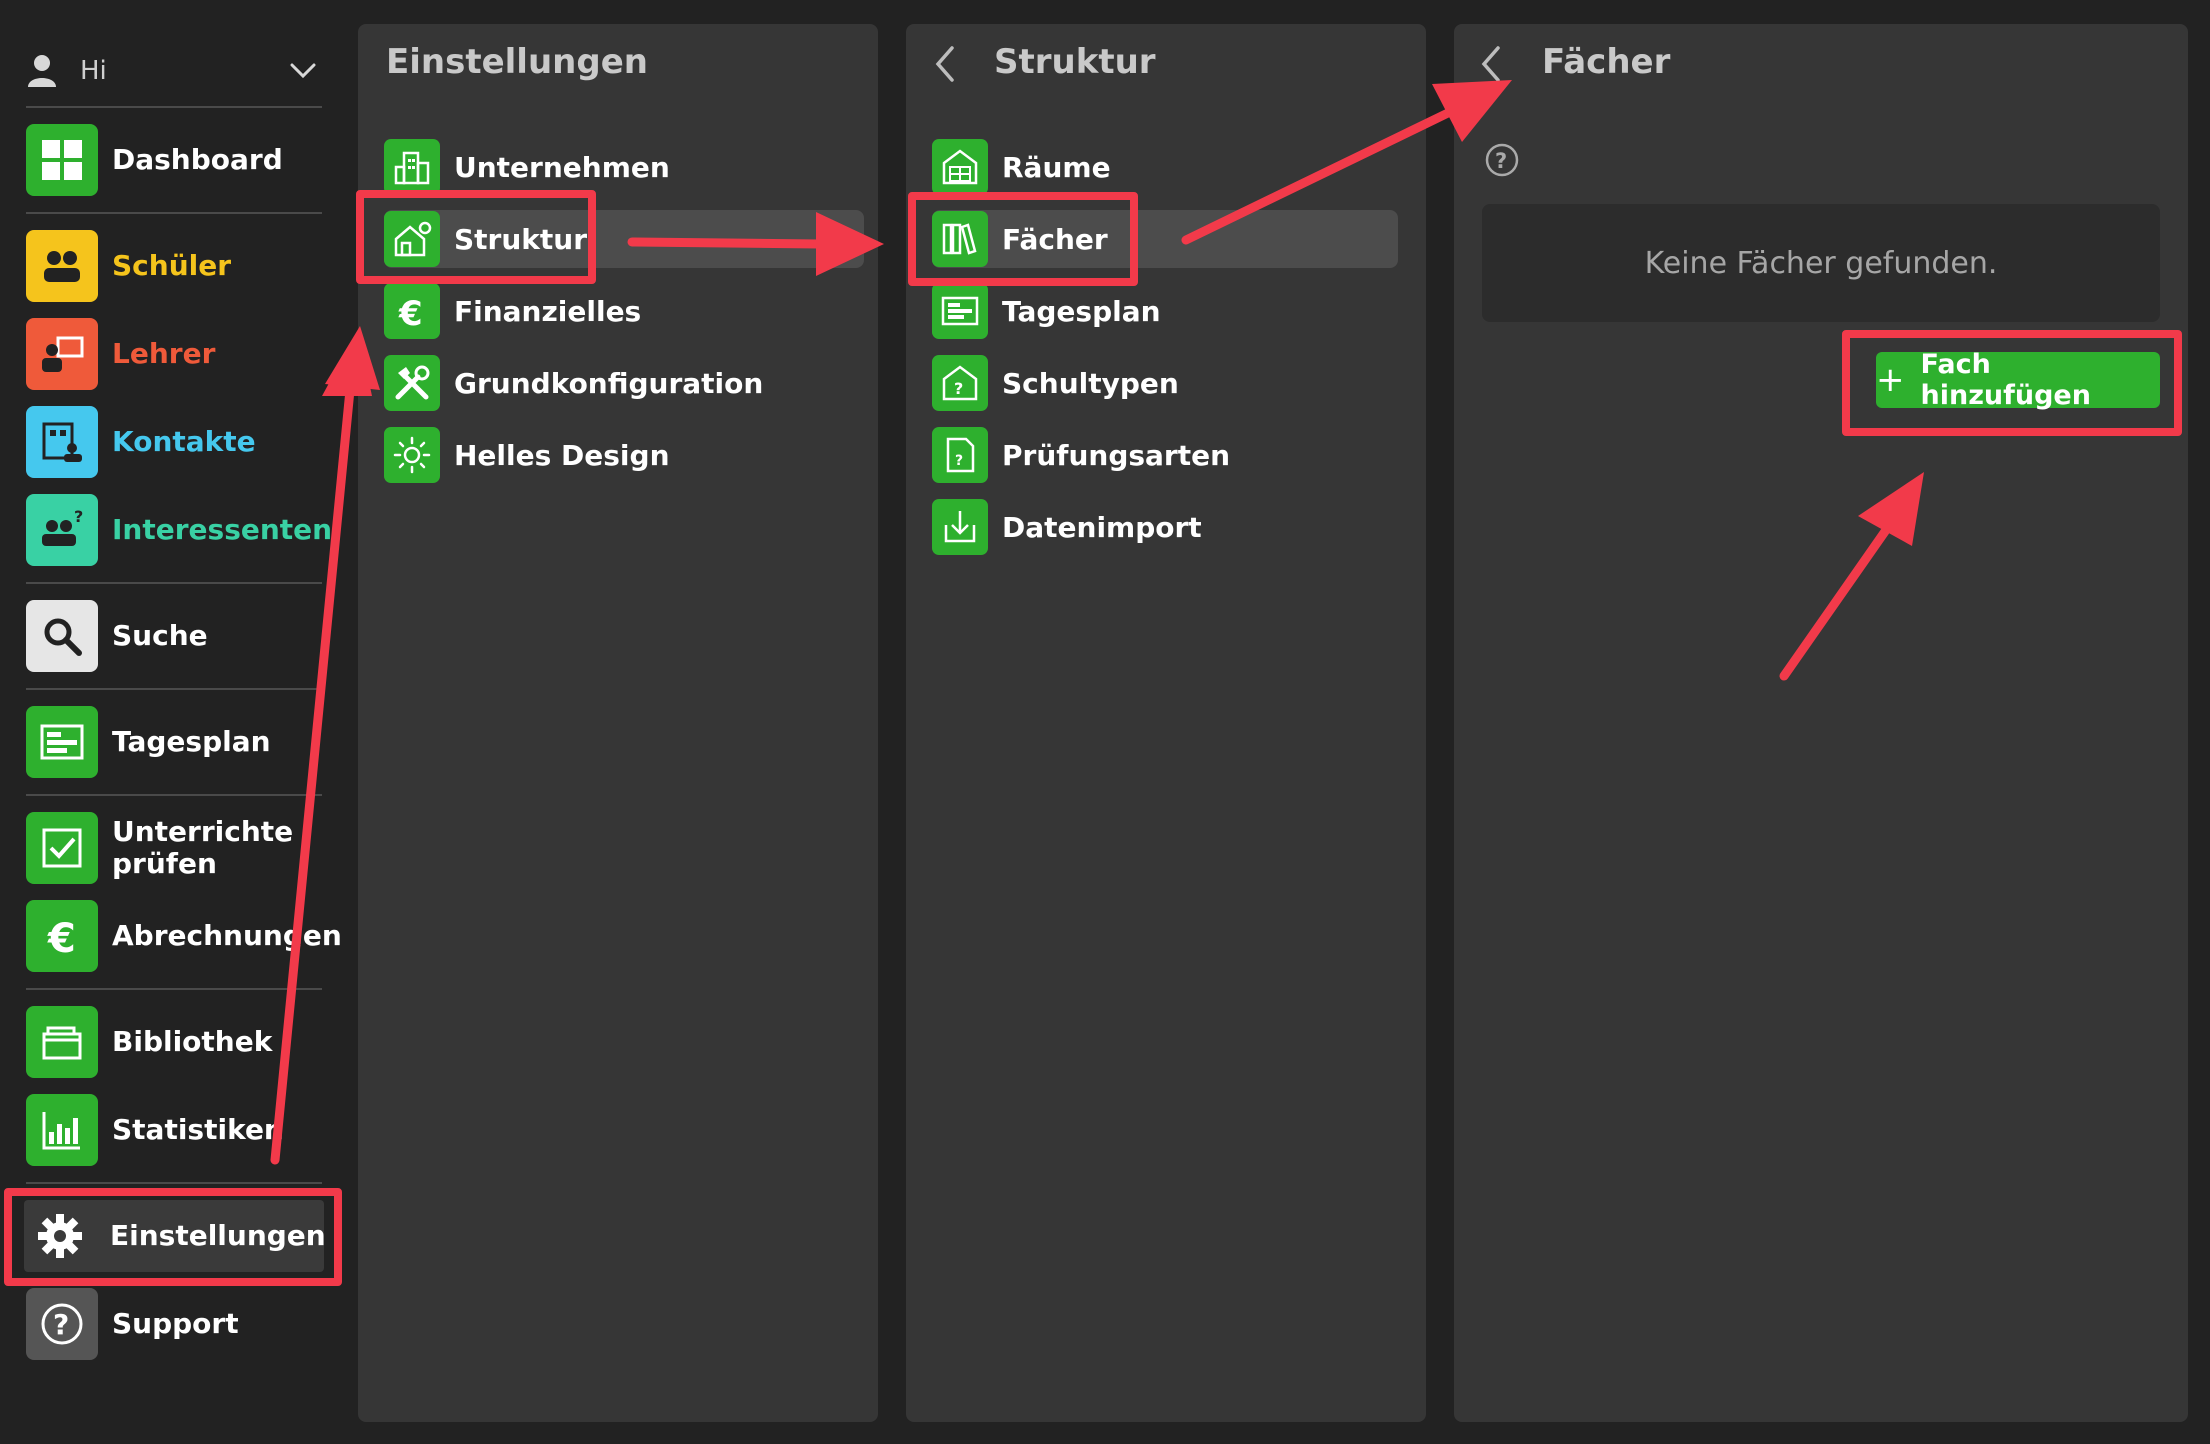  What do you see at coordinates (62, 1130) in the screenshot?
I see `statistics-icon` at bounding box center [62, 1130].